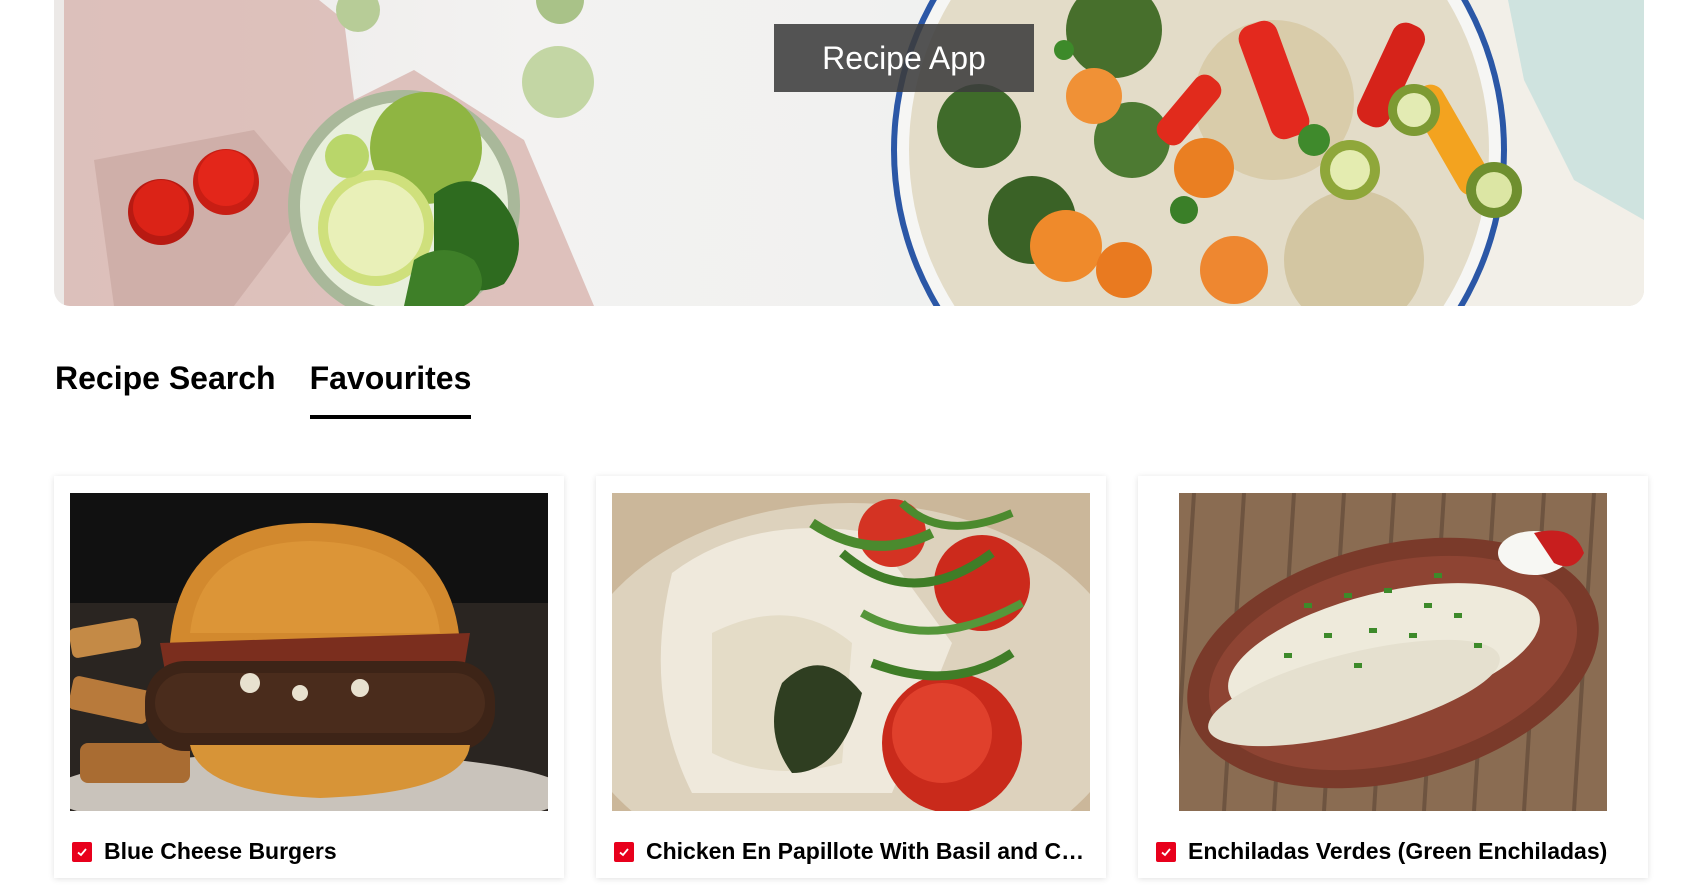 The width and height of the screenshot is (1690, 892). I want to click on recipe-card: Blue Cheese Burgers, so click(309, 677).